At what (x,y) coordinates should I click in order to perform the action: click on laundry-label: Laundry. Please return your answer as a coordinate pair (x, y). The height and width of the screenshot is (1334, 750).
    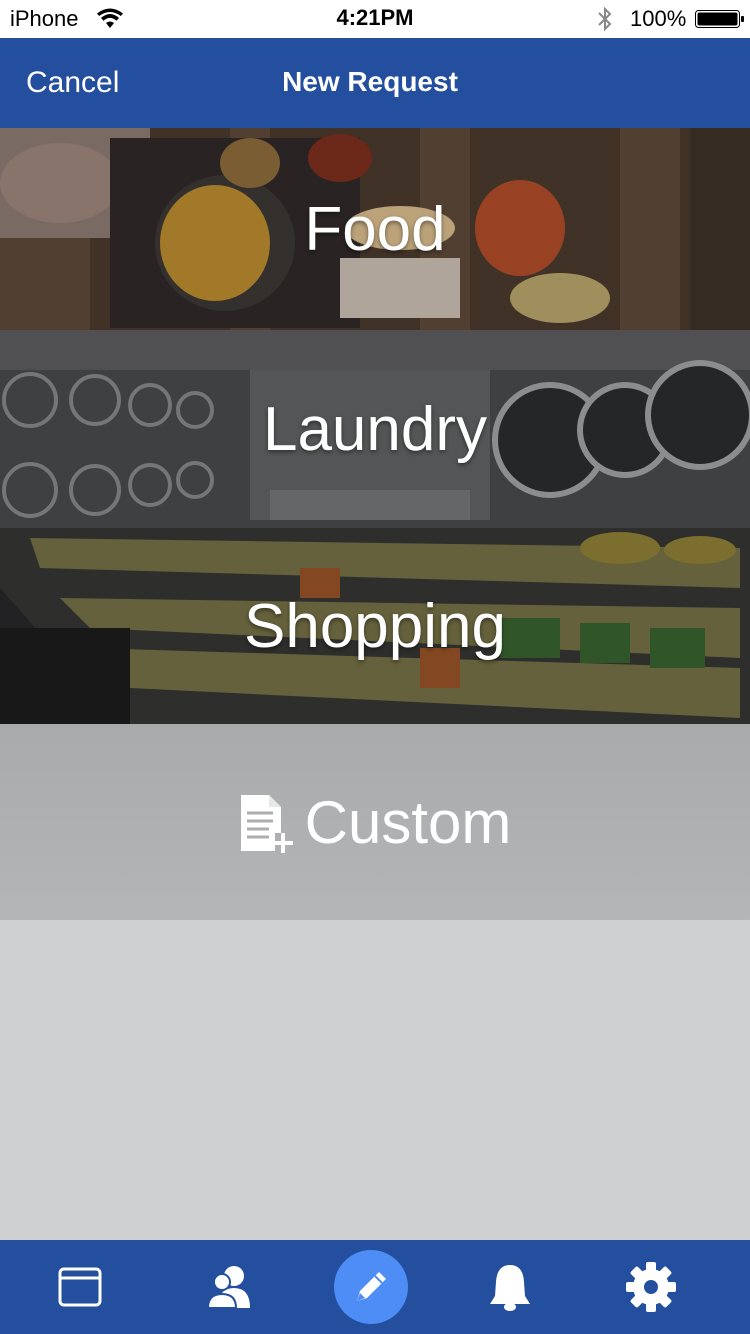
    Looking at the image, I should click on (375, 429).